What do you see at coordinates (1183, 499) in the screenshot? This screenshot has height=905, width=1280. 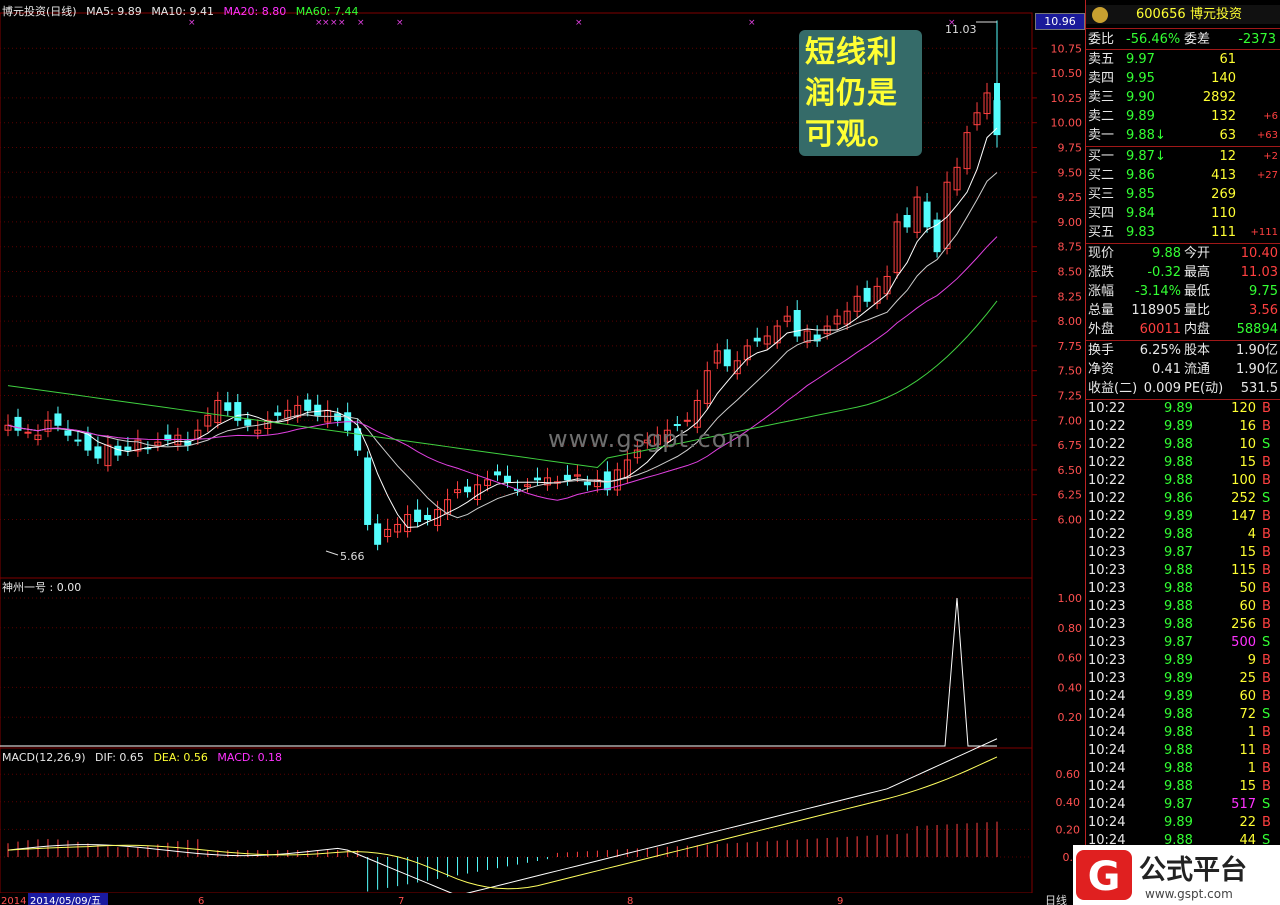 I see `tick-row: 10:22 9.86 252 S` at bounding box center [1183, 499].